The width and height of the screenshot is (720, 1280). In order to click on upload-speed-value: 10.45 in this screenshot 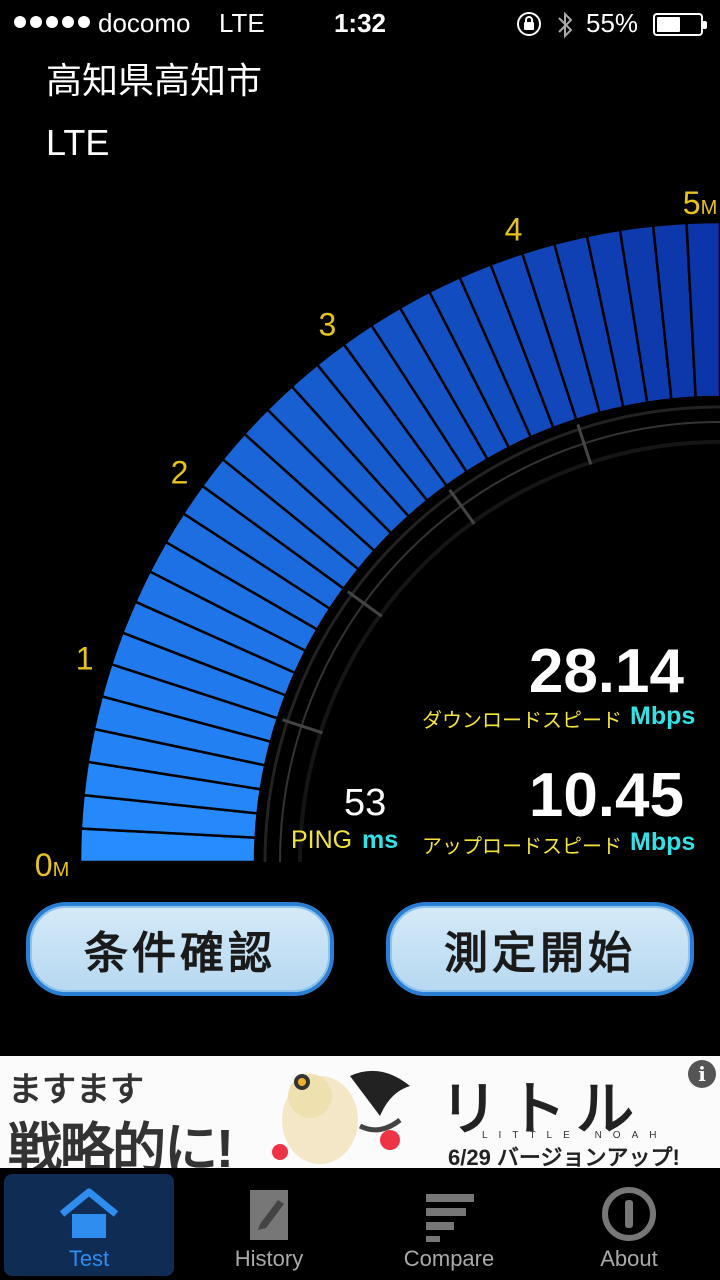, I will do `click(606, 795)`.